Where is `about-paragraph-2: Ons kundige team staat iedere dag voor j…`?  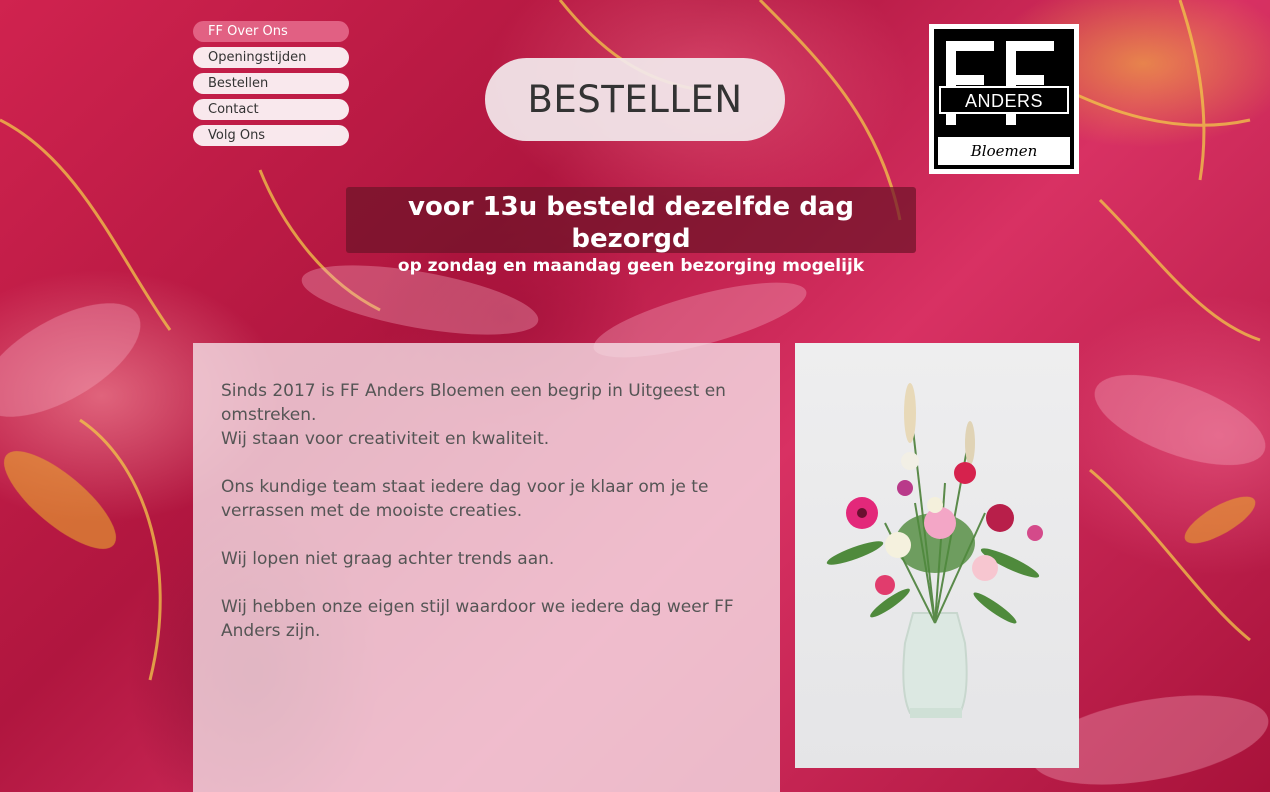
about-paragraph-2: Ons kundige team staat iedere dag voor j… is located at coordinates (465, 499).